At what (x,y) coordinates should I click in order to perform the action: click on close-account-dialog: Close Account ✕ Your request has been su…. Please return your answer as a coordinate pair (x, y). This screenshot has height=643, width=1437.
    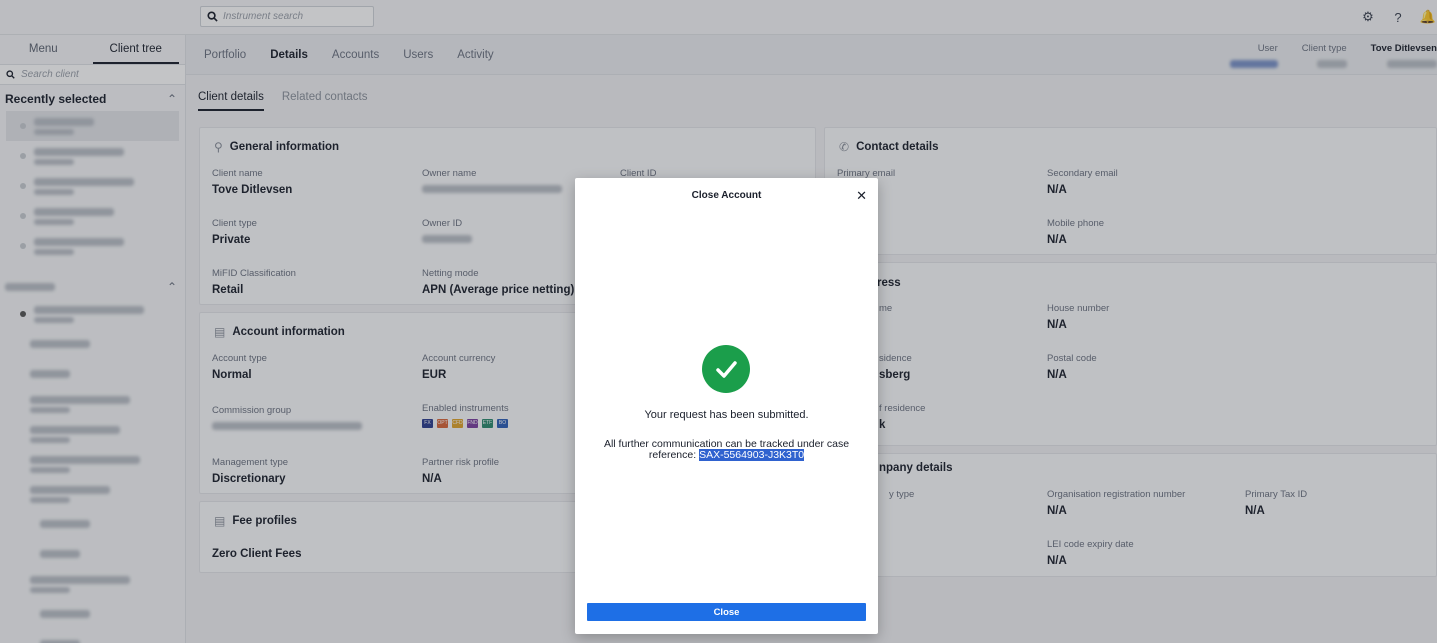
    Looking at the image, I should click on (726, 406).